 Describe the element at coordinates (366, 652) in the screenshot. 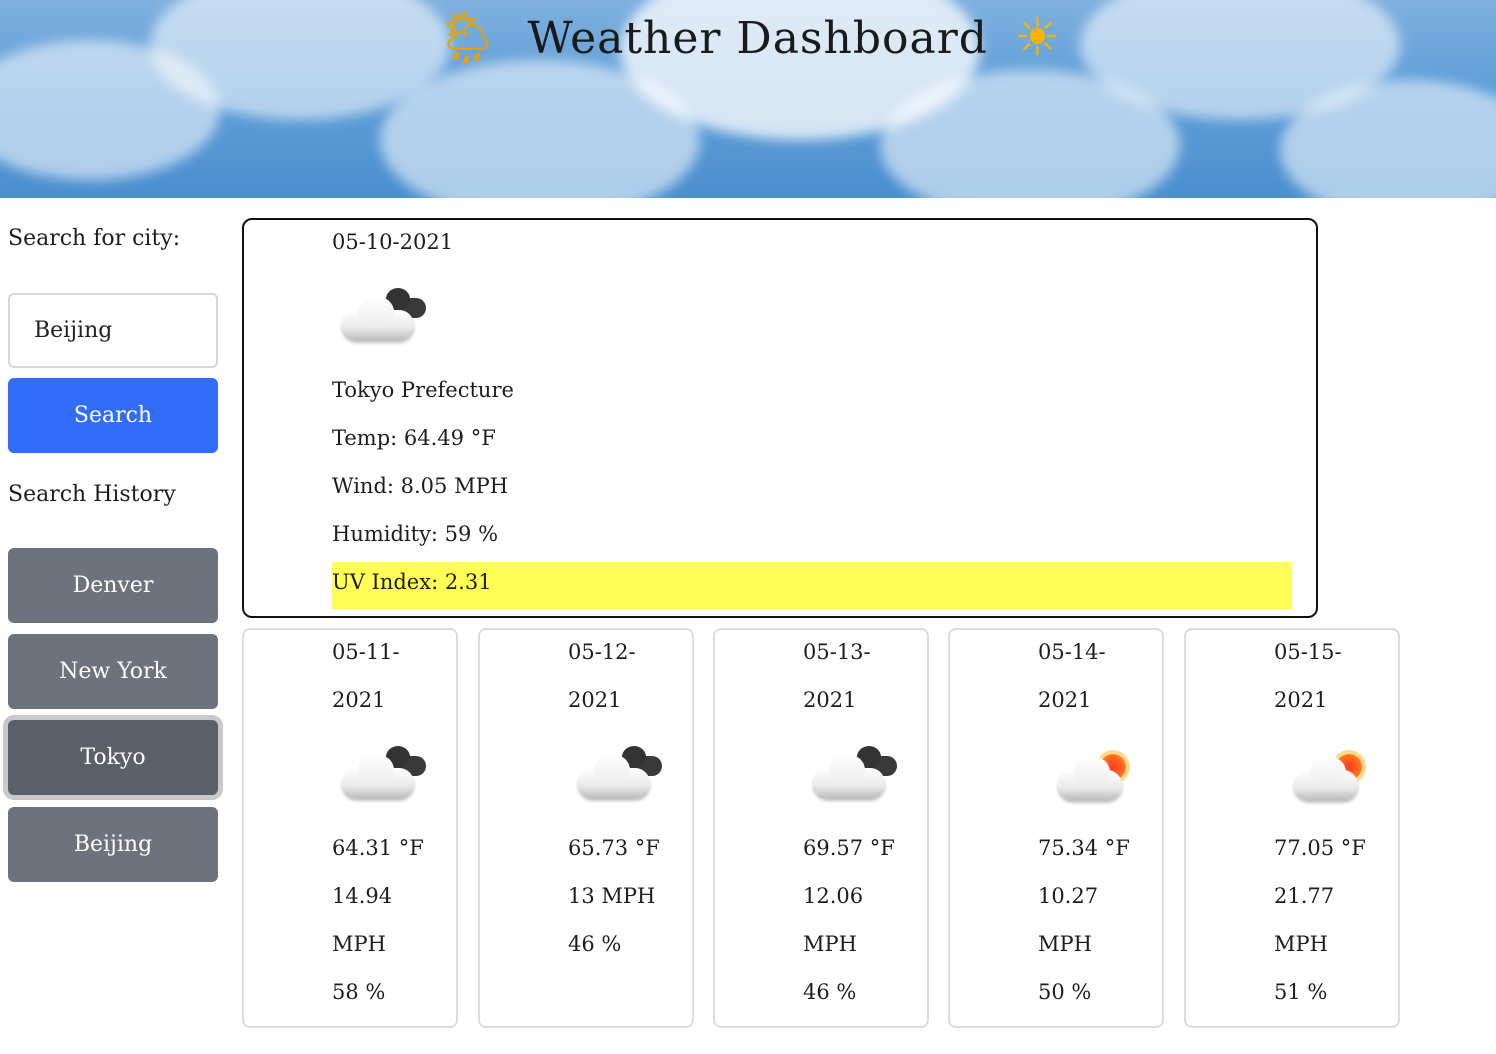

I see `forecast-date: 05-11-` at that location.